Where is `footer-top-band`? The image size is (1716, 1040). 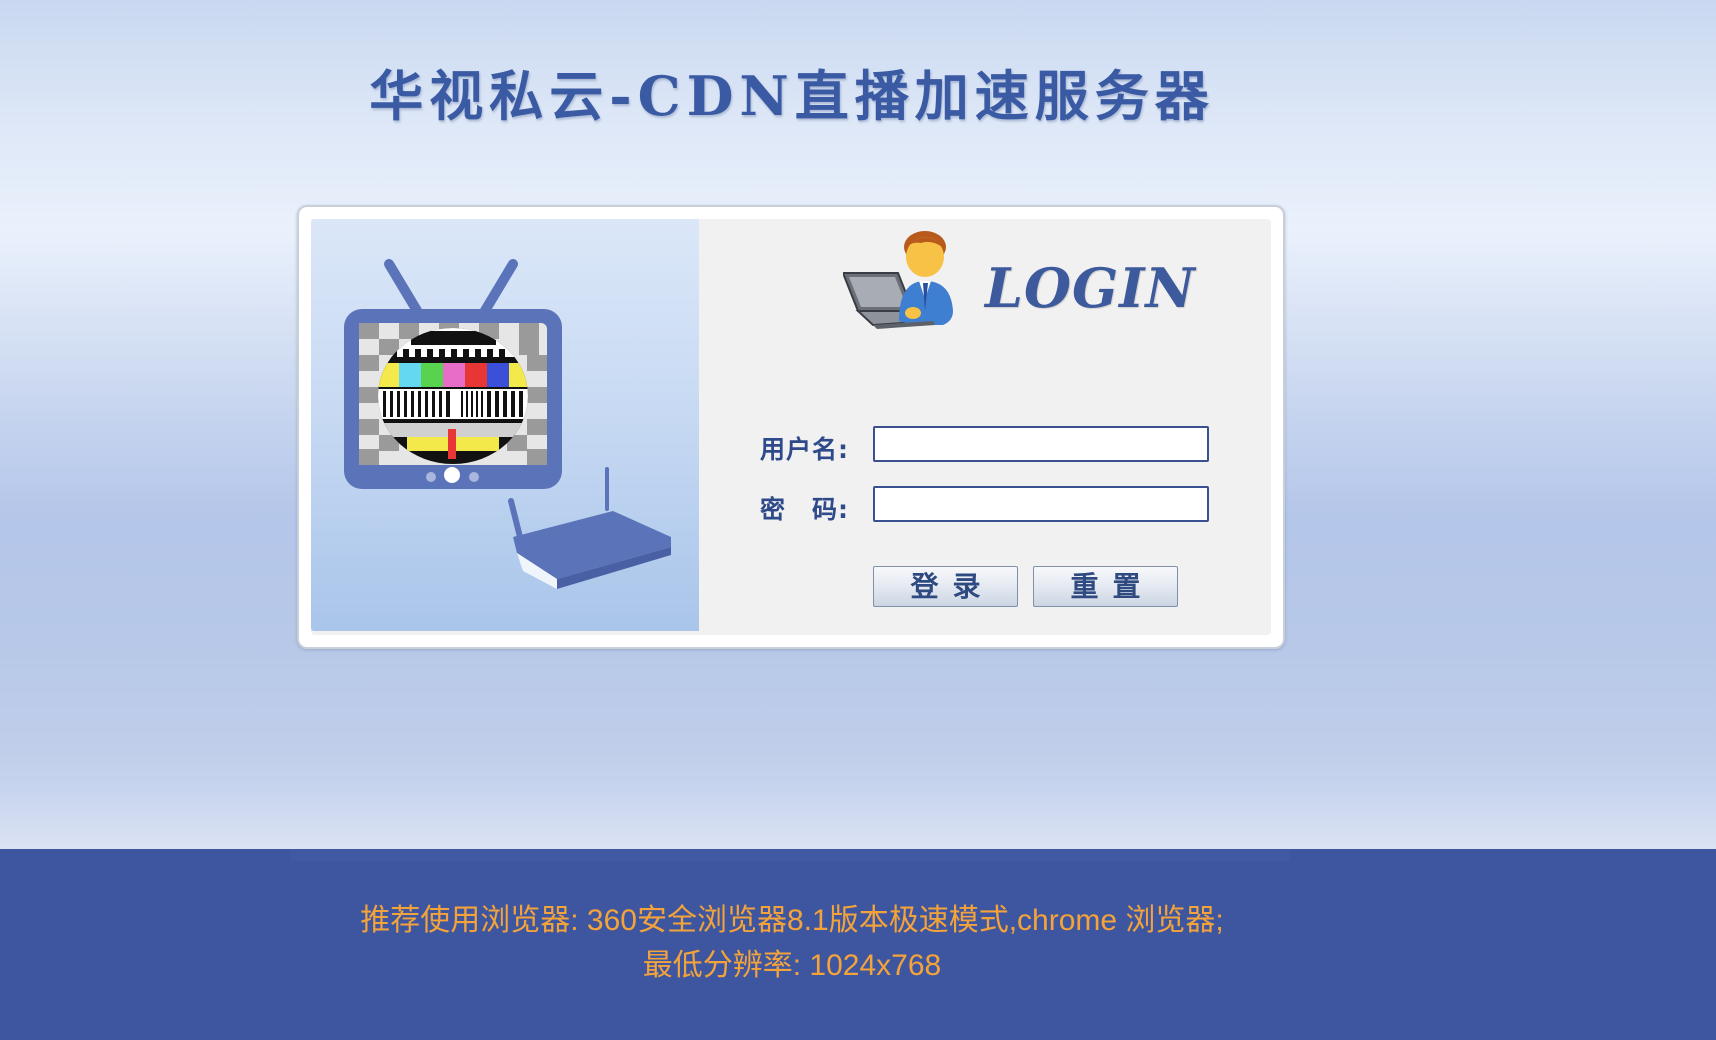
footer-top-band is located at coordinates (790, 855).